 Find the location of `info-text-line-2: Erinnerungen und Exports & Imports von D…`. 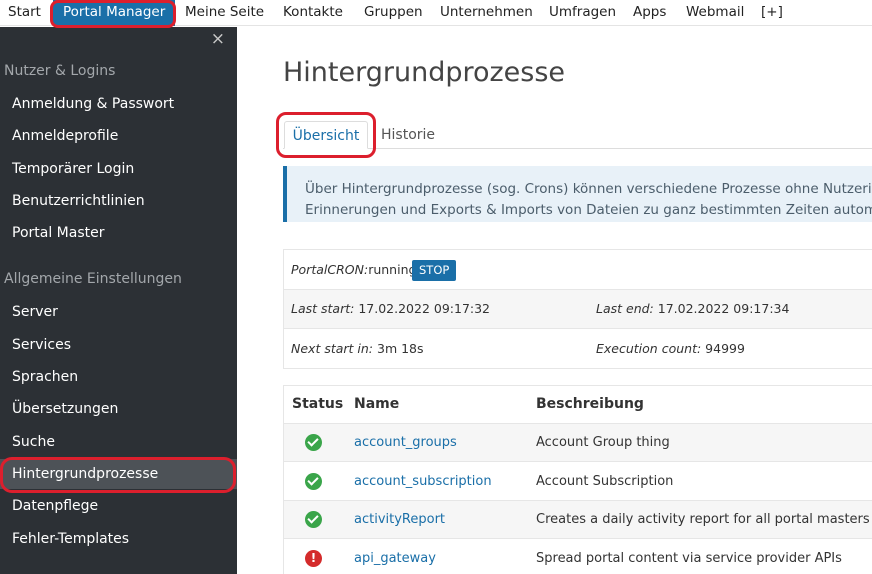

info-text-line-2: Erinnerungen und Exports & Imports von D… is located at coordinates (588, 210).